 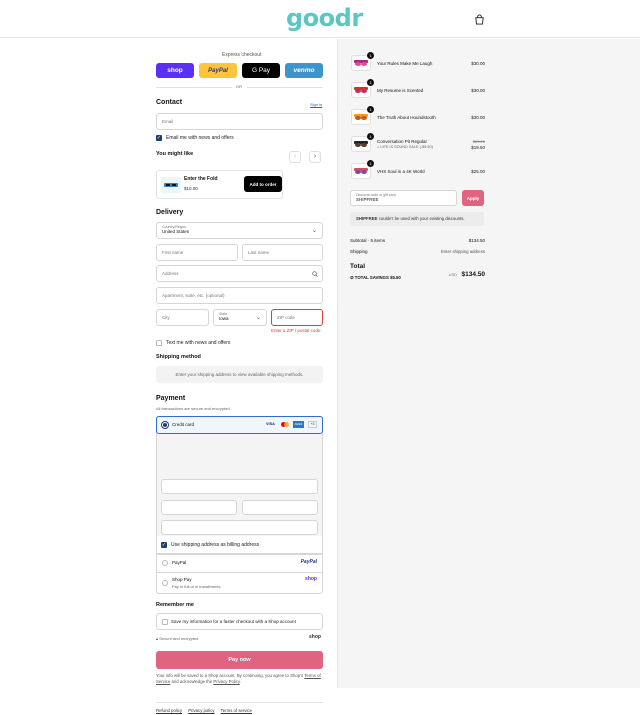 I want to click on chevron-down-icon: ⌄, so click(x=258, y=318).